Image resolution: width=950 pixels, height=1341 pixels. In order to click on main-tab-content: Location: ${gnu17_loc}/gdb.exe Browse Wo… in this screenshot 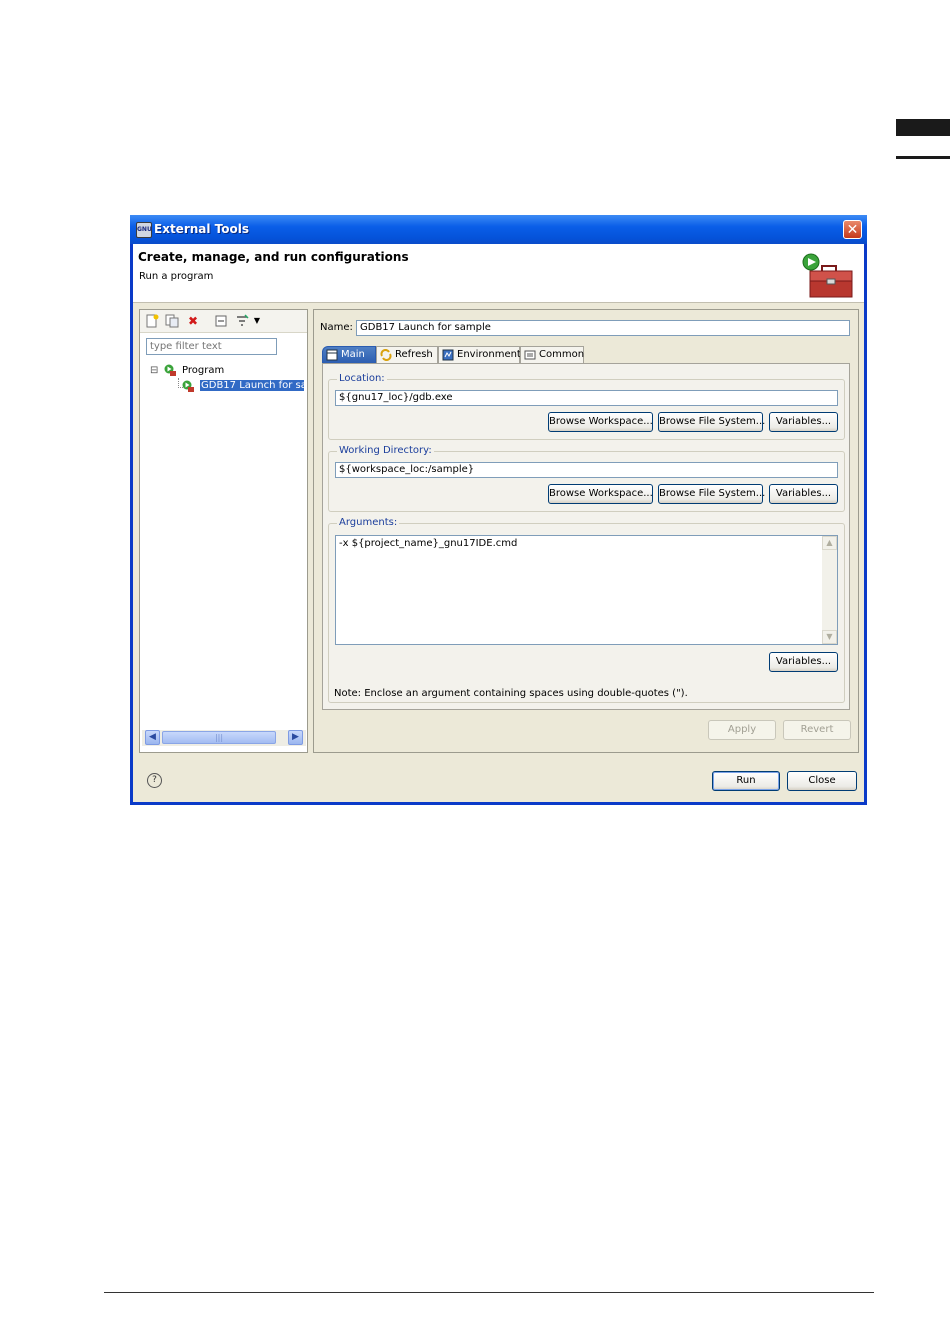, I will do `click(586, 536)`.